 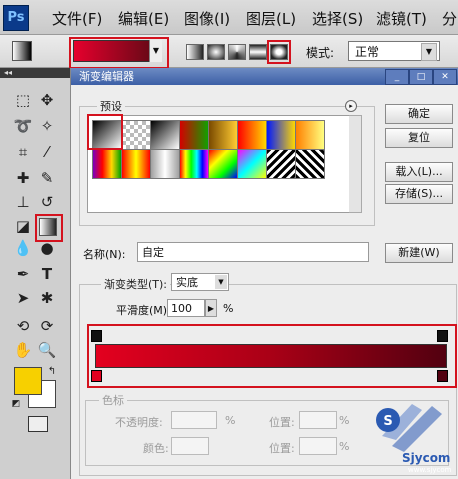 I want to click on location-unit: %, so click(x=344, y=420).